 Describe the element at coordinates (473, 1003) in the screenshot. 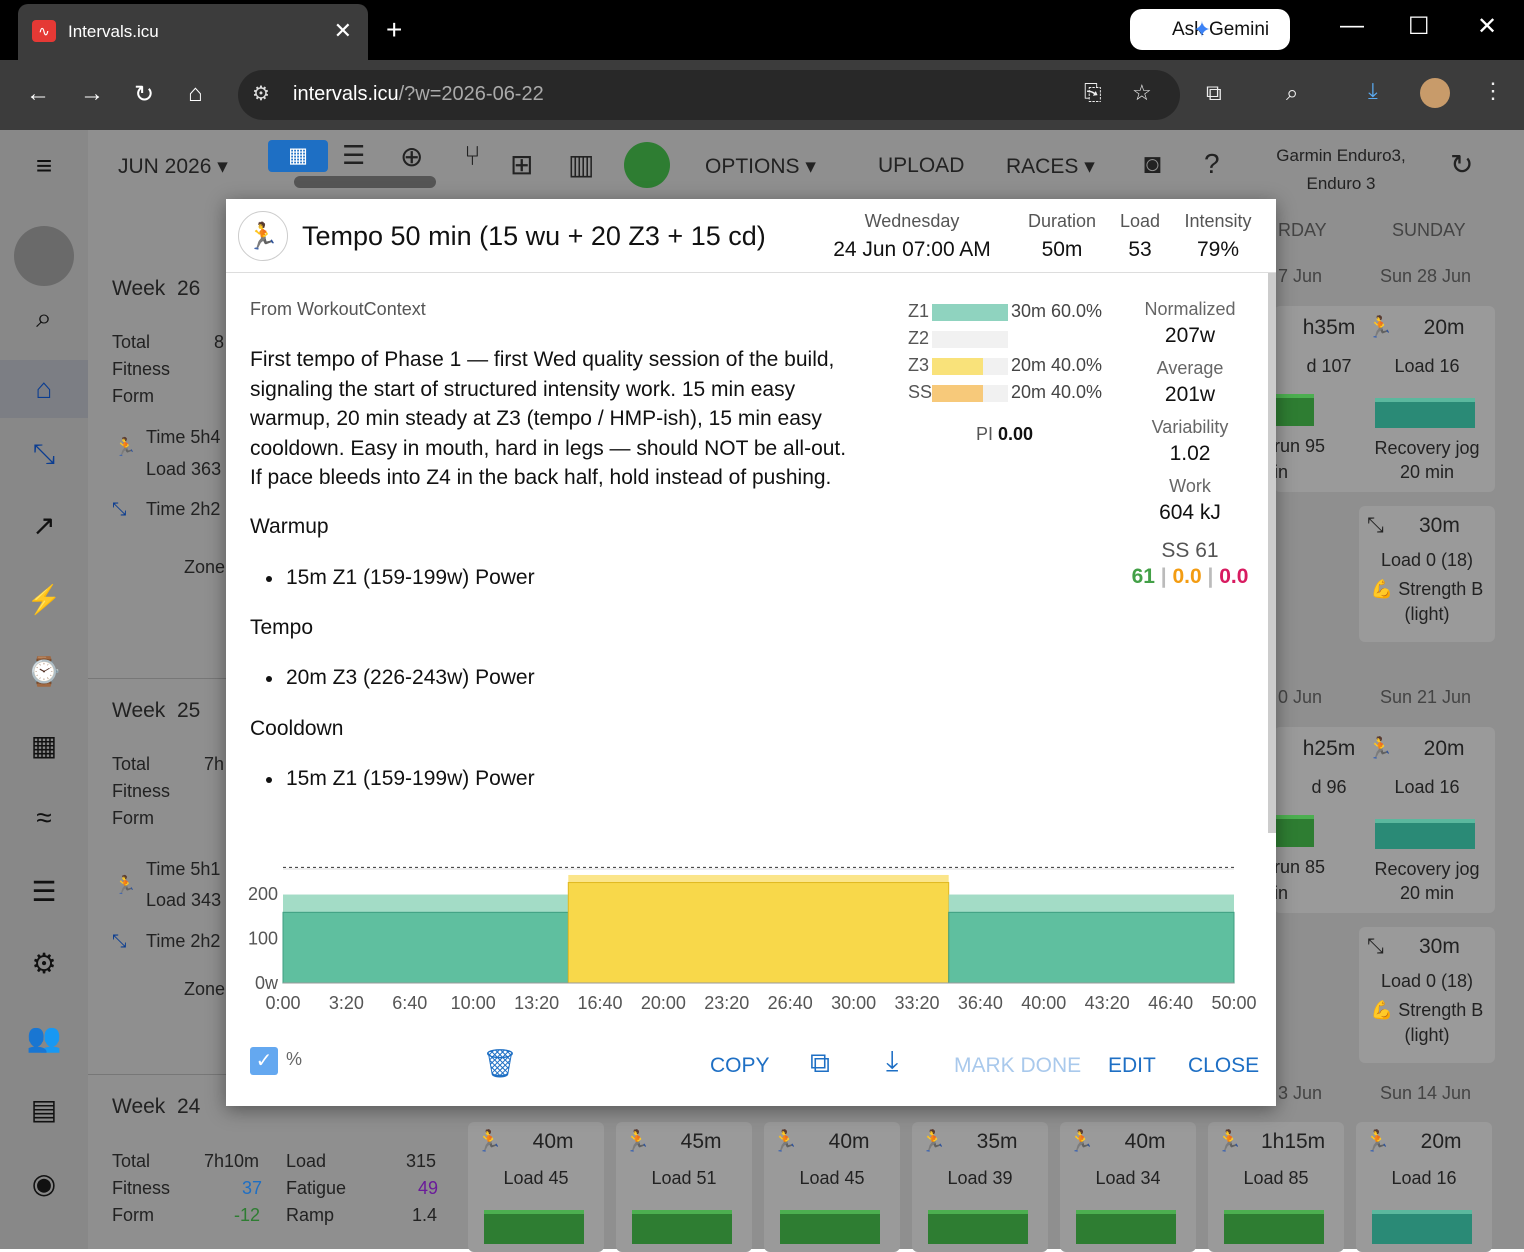

I see `x-tick-label: 10:00` at that location.